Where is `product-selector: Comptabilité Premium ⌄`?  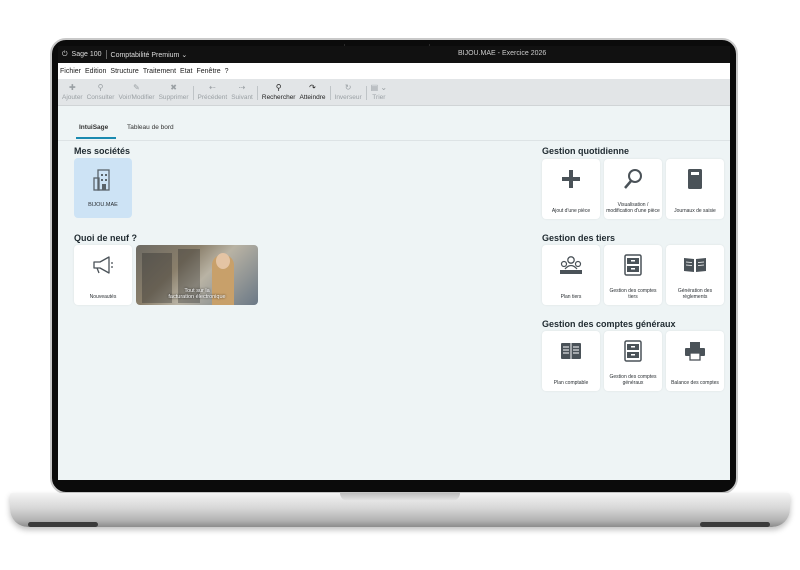
product-selector: Comptabilité Premium ⌄ is located at coordinates (149, 55).